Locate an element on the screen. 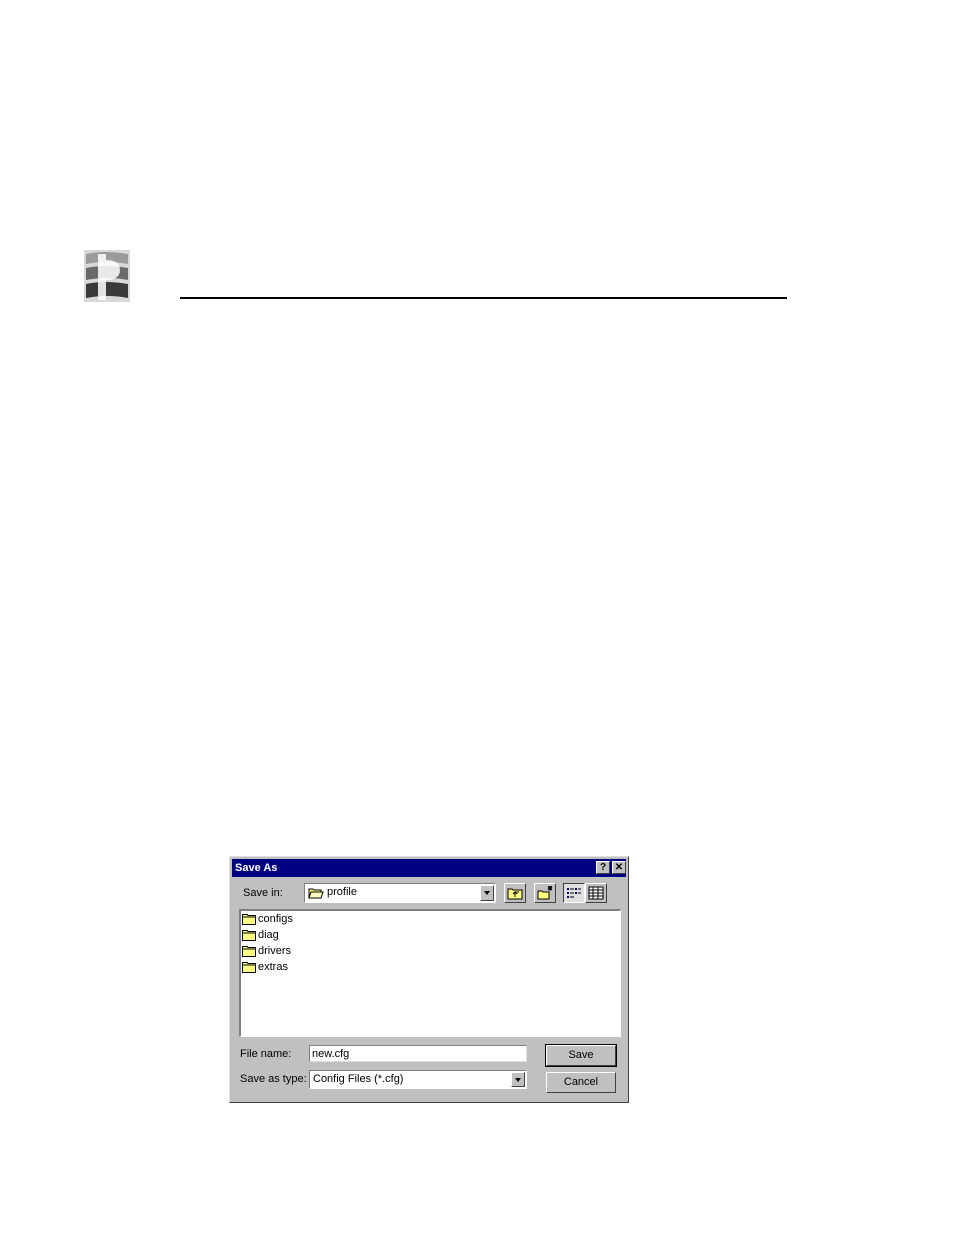 This screenshot has height=1235, width=954. dialog-titlebar: Save As ? ✕ is located at coordinates (429, 868).